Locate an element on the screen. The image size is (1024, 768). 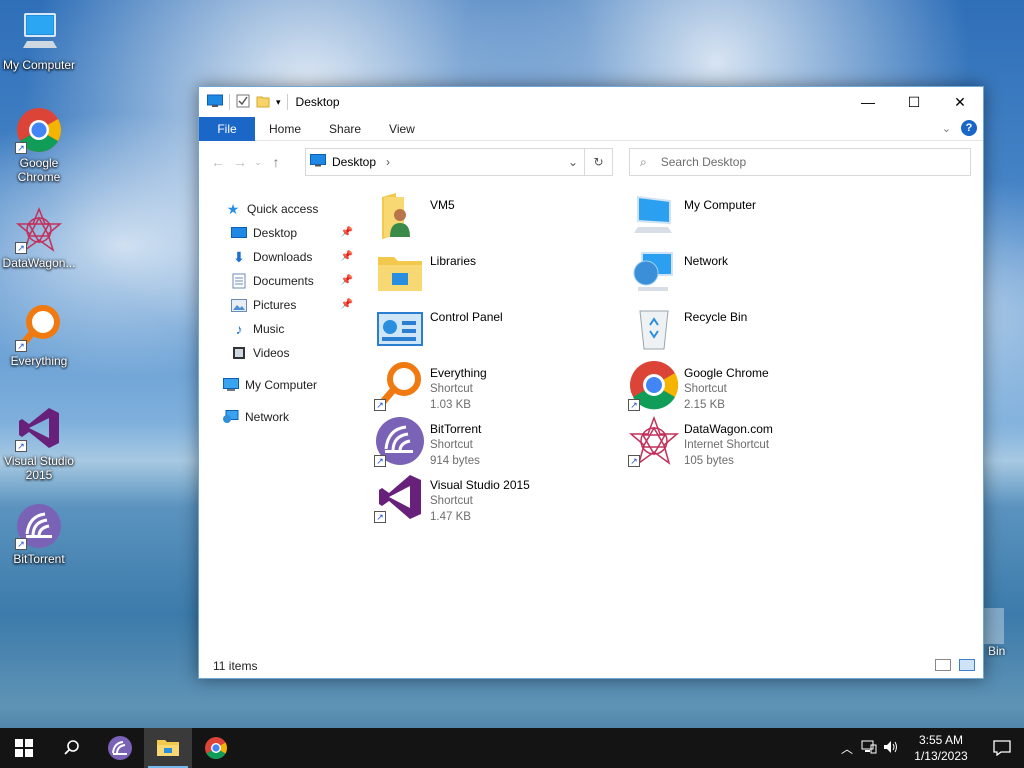
quick-access-toolbar: ▾ is located at coordinates (243, 102).